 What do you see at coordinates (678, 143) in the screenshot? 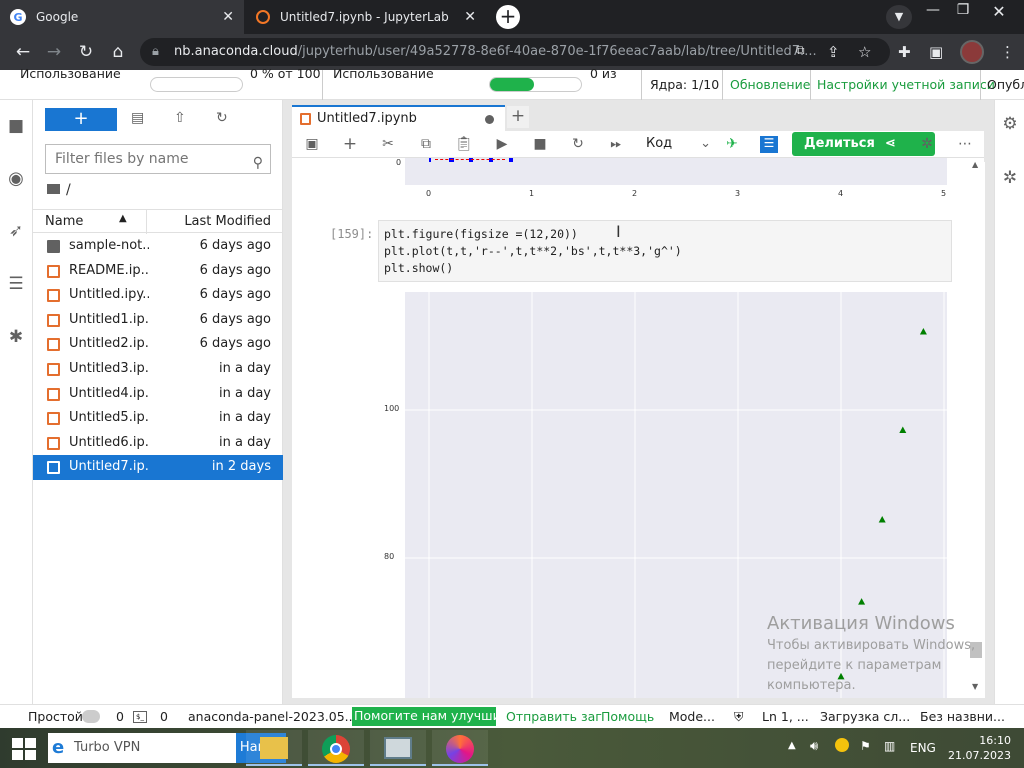
I see `cell-type-select: Код ⌄` at bounding box center [678, 143].